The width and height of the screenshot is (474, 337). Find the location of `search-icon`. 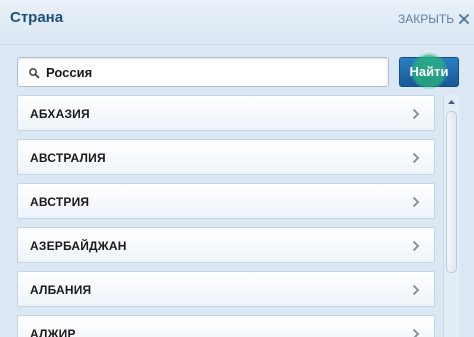

search-icon is located at coordinates (34, 72).